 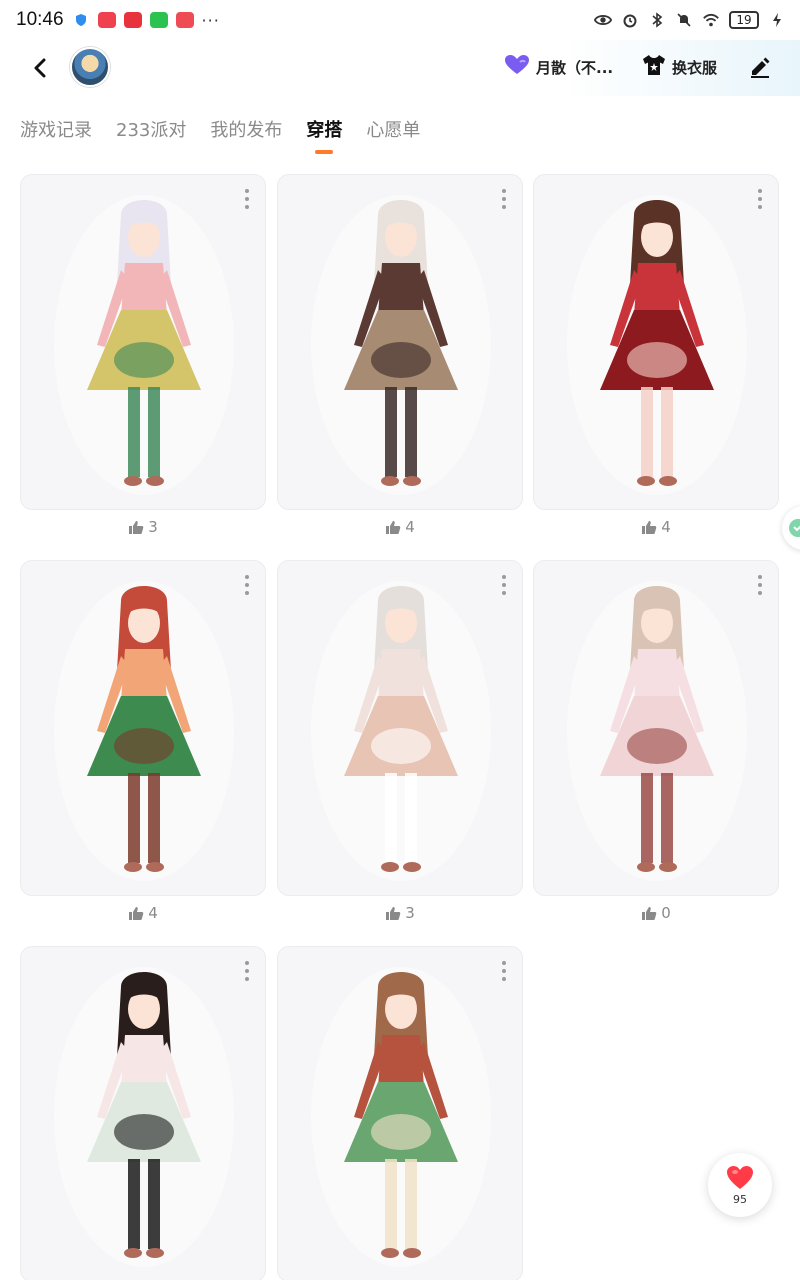 I want to click on tab-233-party: 233派对, so click(x=151, y=130).